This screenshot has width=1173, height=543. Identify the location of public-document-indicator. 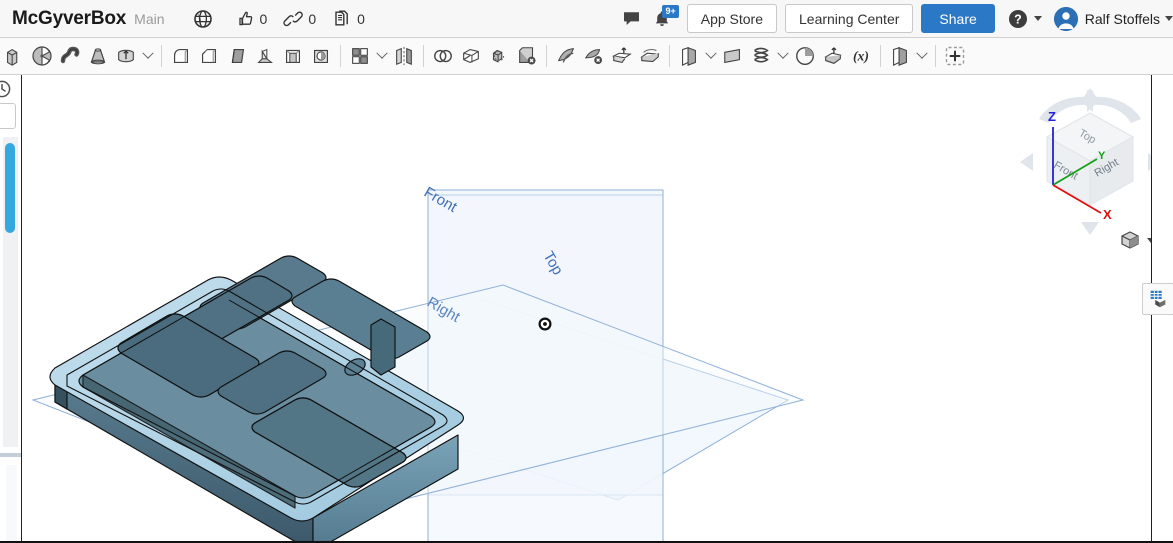
(203, 19).